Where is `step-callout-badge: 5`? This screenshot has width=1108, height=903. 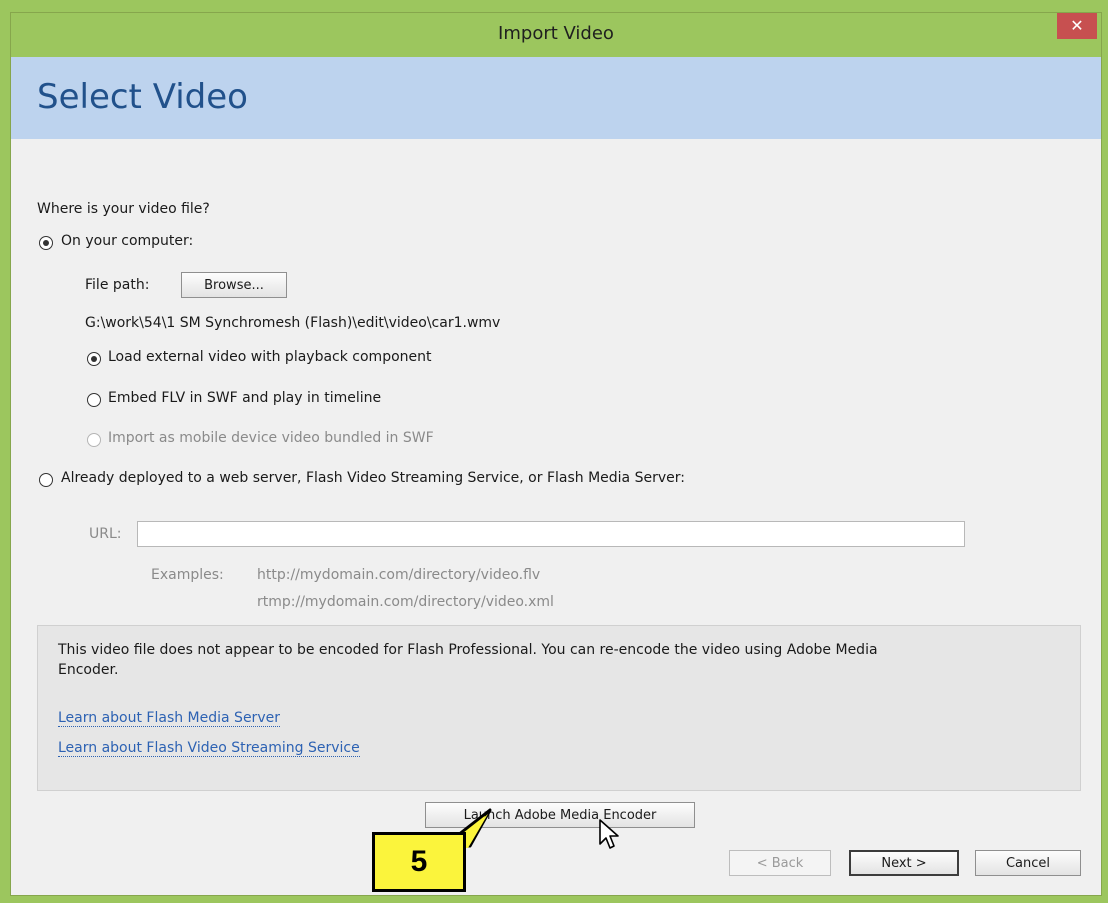
step-callout-badge: 5 is located at coordinates (419, 862).